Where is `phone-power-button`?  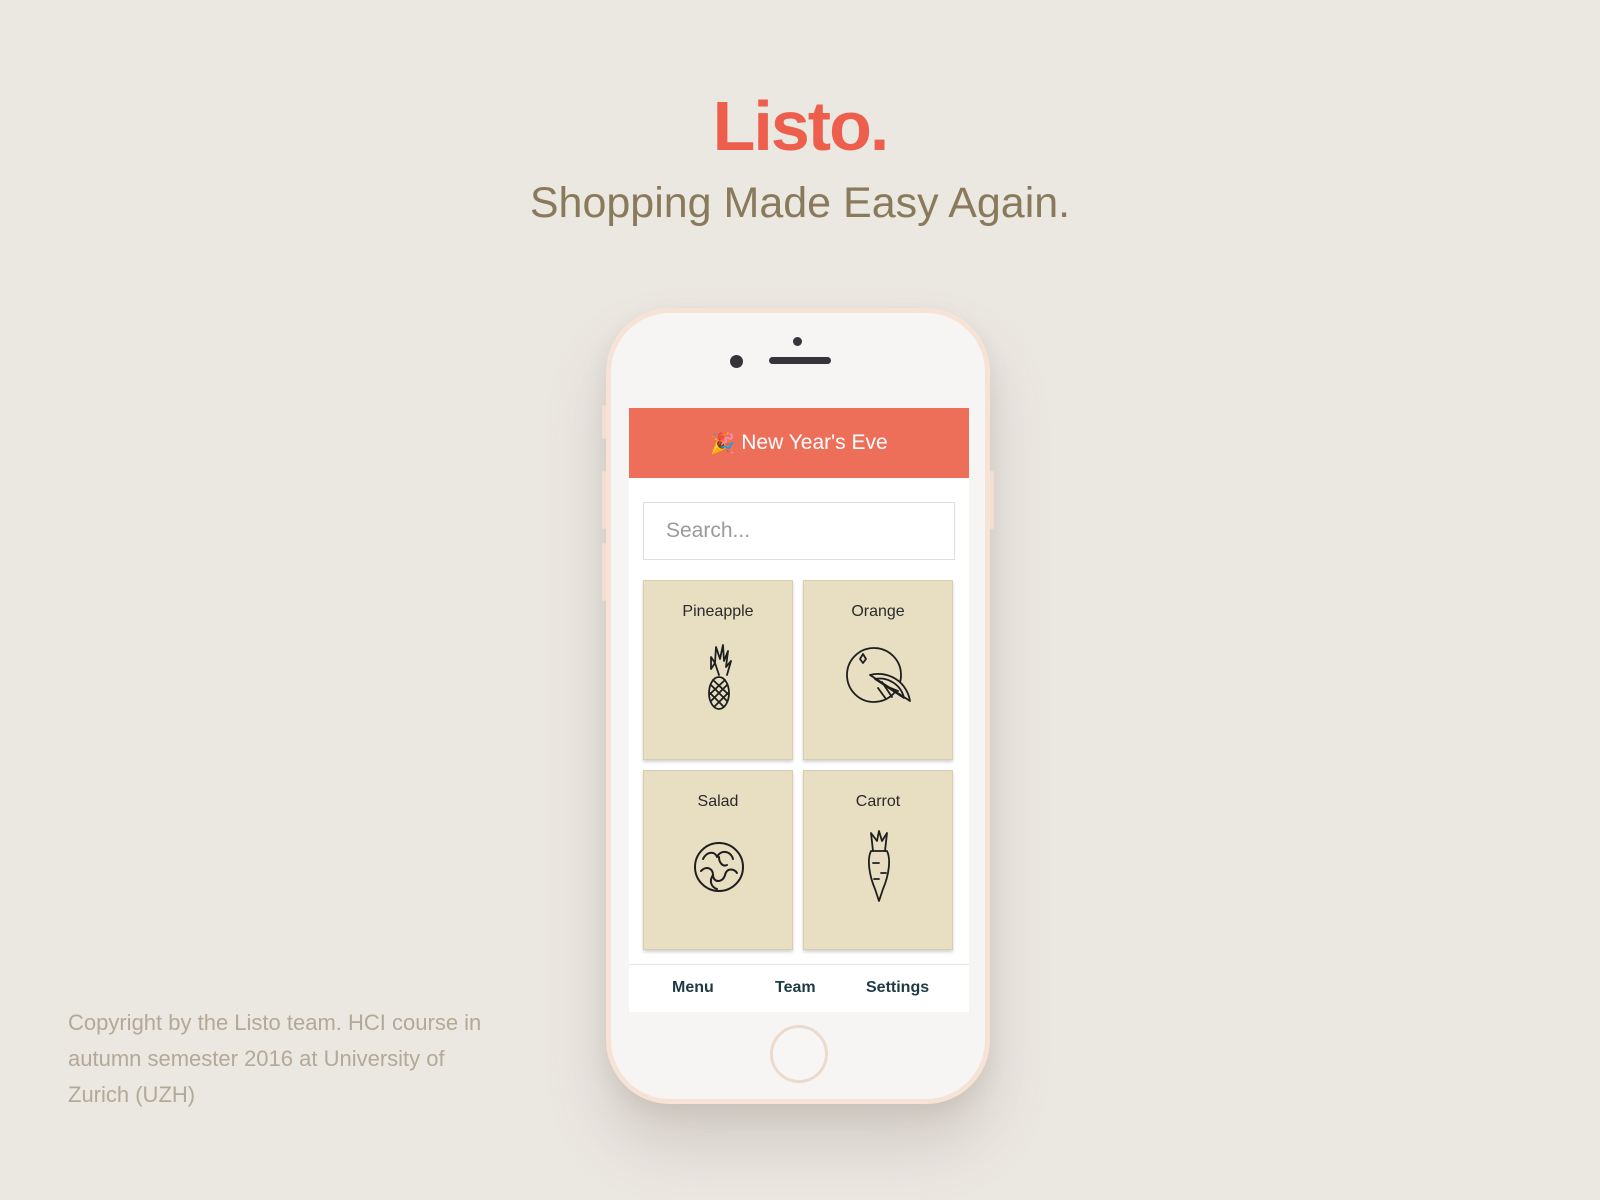
phone-power-button is located at coordinates (992, 500).